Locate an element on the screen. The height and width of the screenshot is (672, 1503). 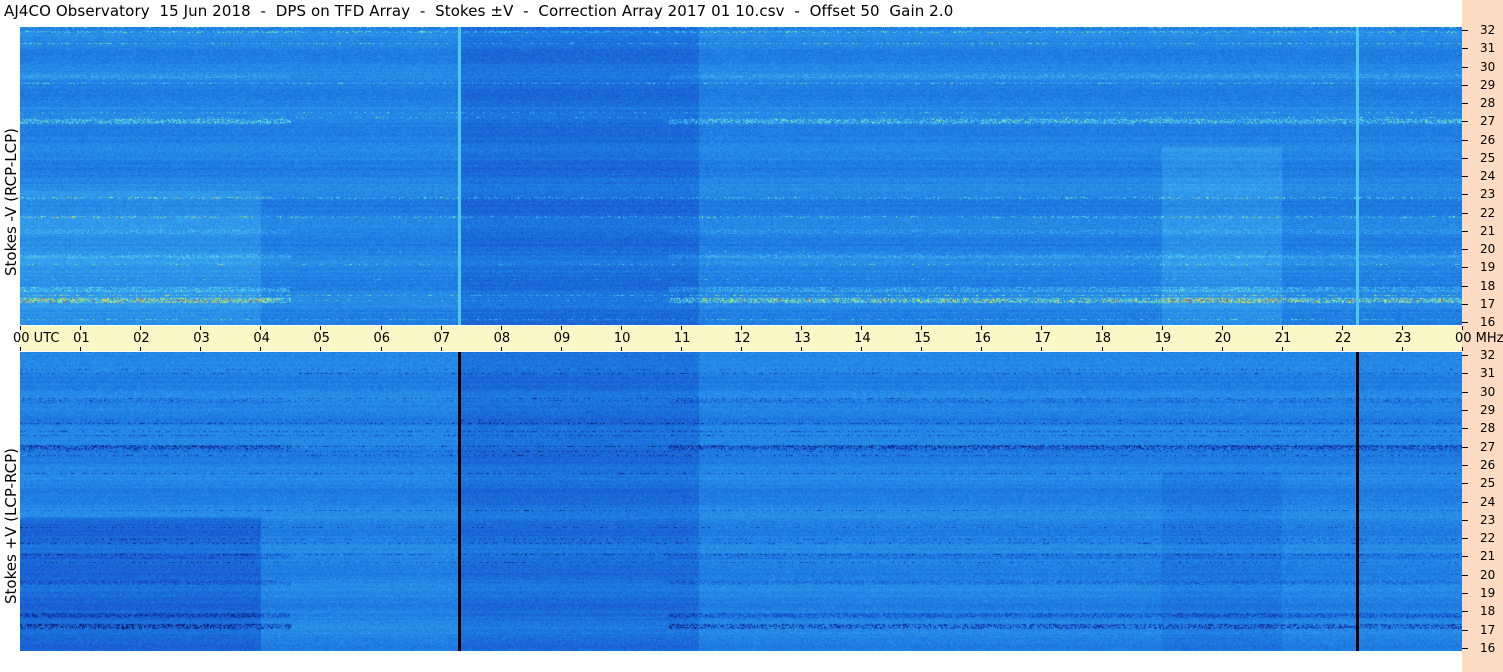
freq-tick-label: 16 is located at coordinates (1488, 322).